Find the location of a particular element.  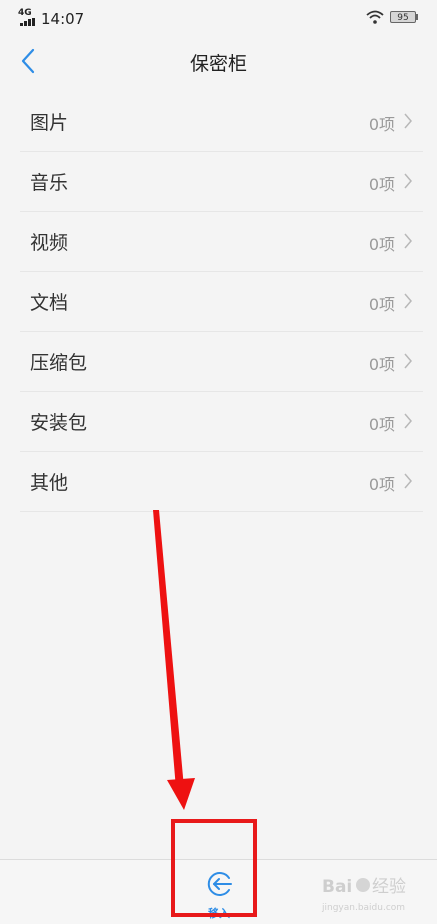

header: 保密柜 is located at coordinates (218, 62).